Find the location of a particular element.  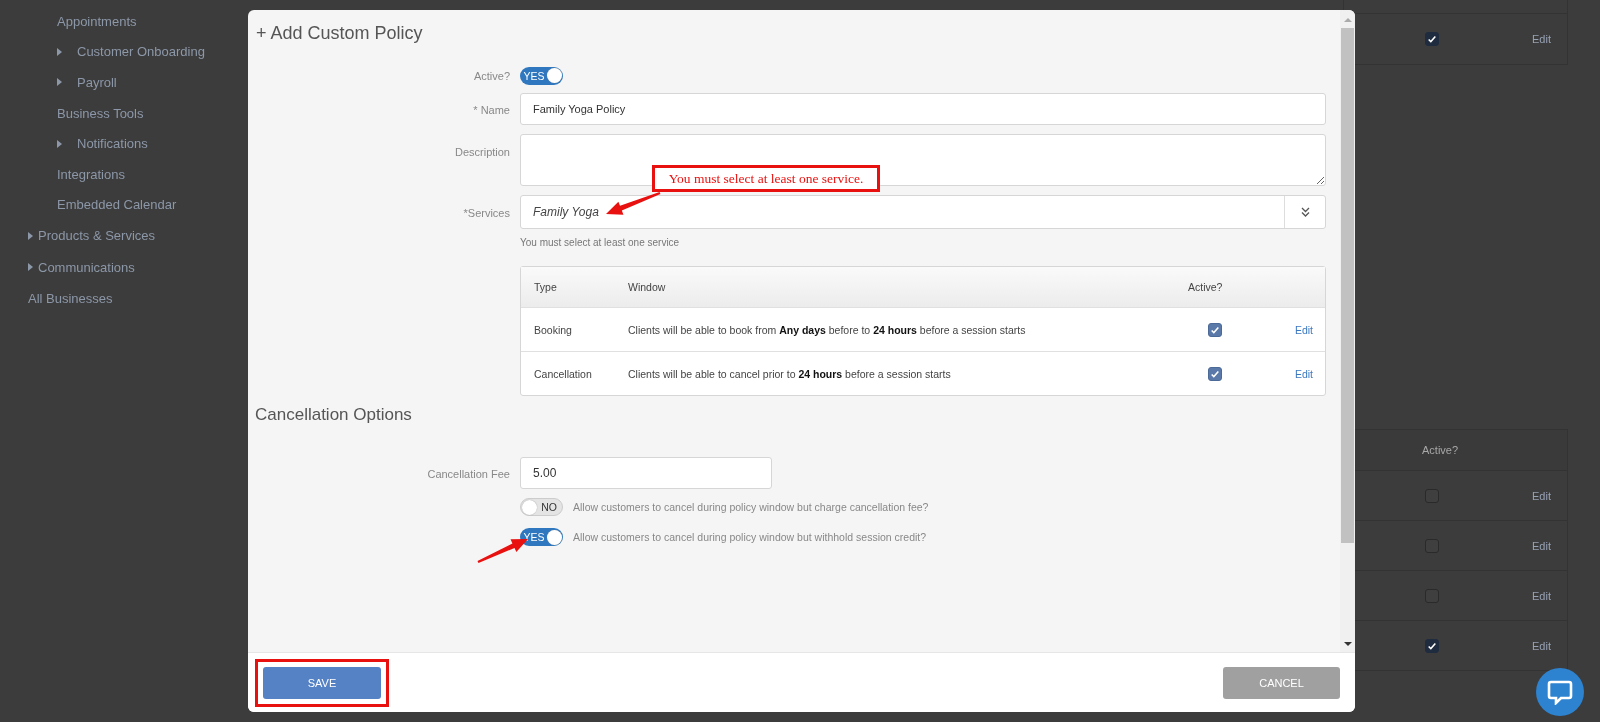

sidebar-item: Communications is located at coordinates (86, 267).